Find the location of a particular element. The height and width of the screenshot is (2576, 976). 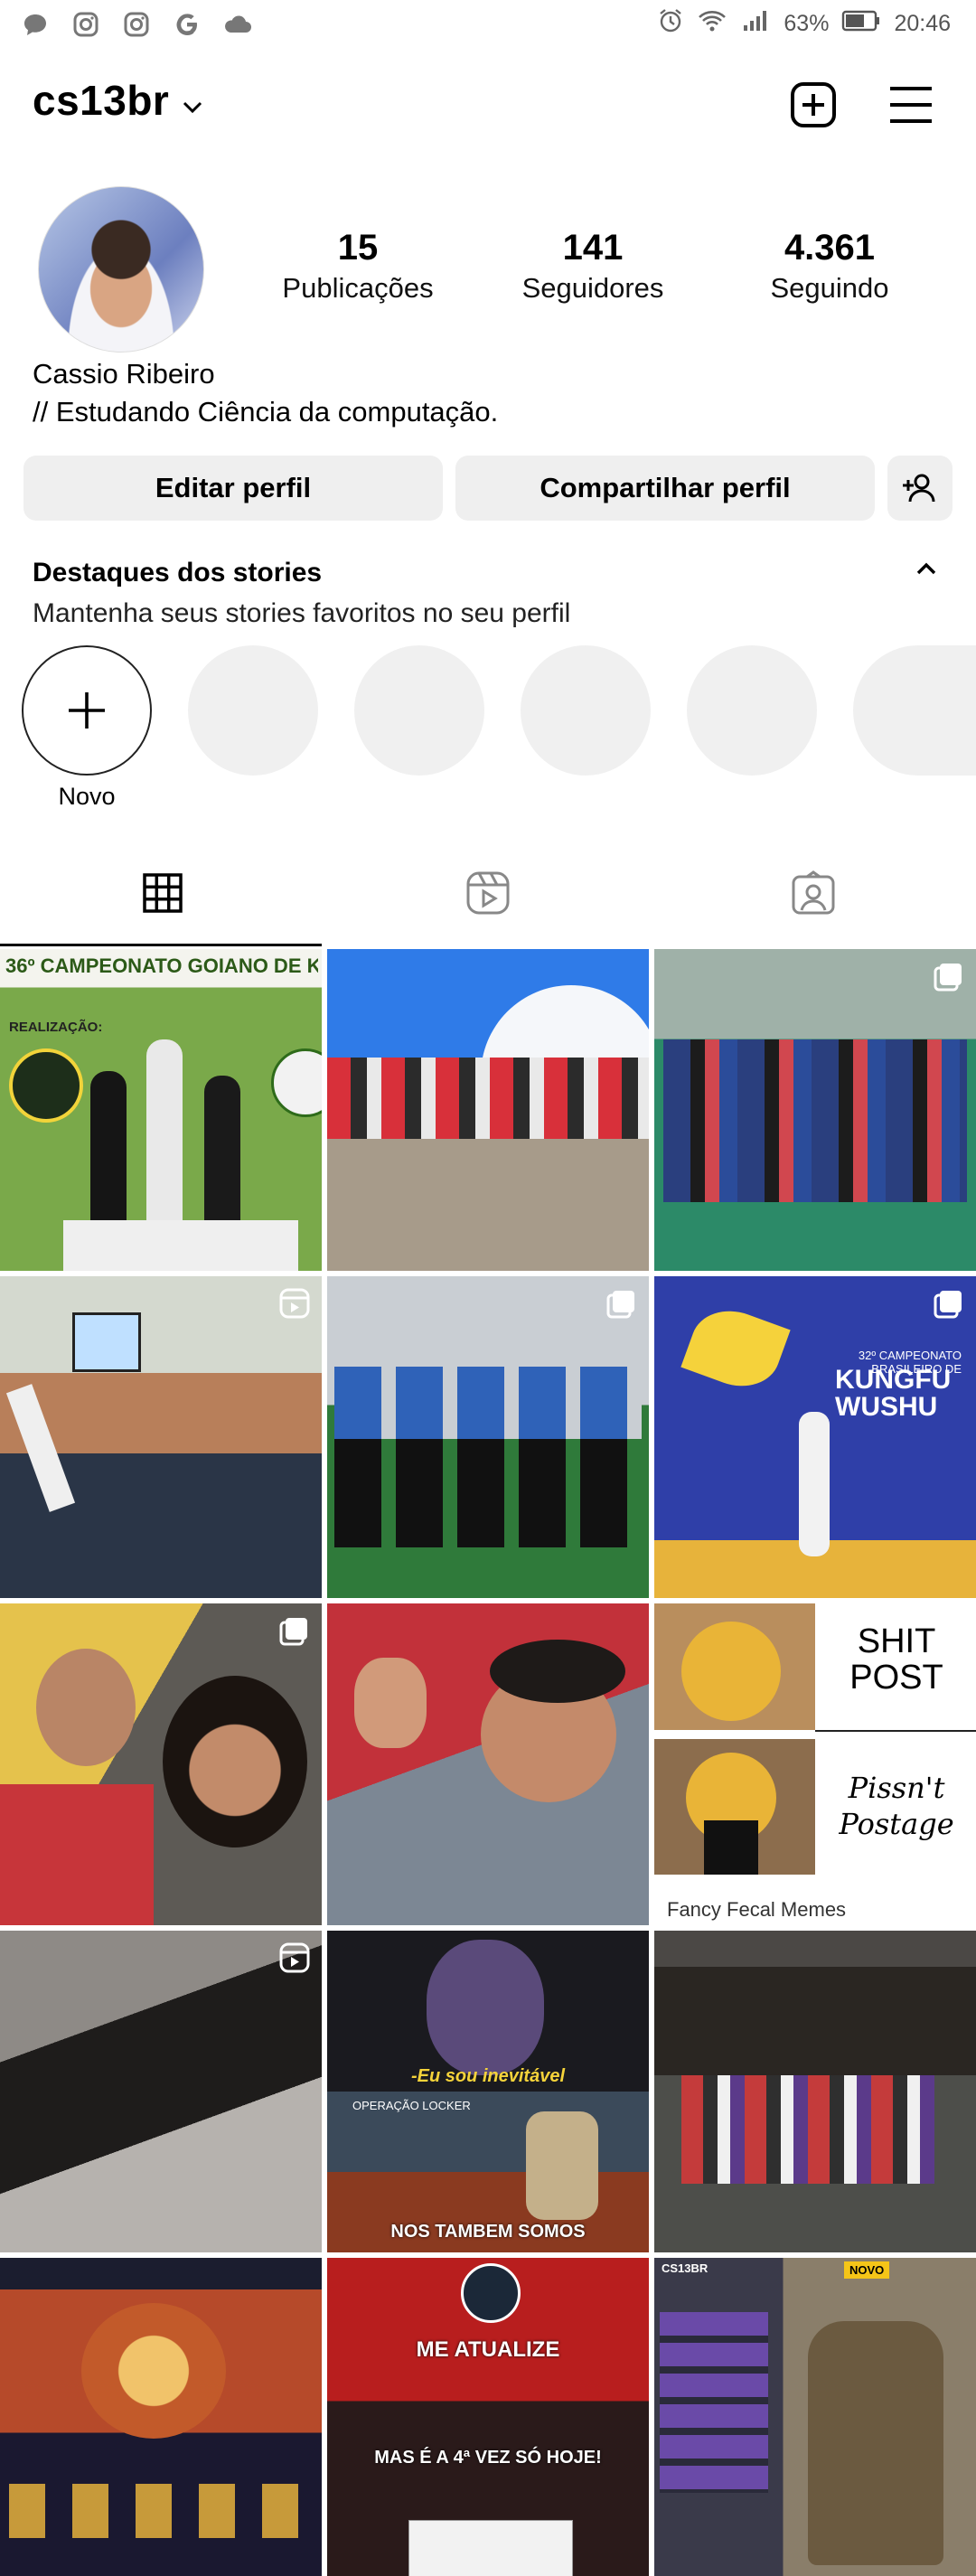

followers-count: 141 is located at coordinates (593, 248).